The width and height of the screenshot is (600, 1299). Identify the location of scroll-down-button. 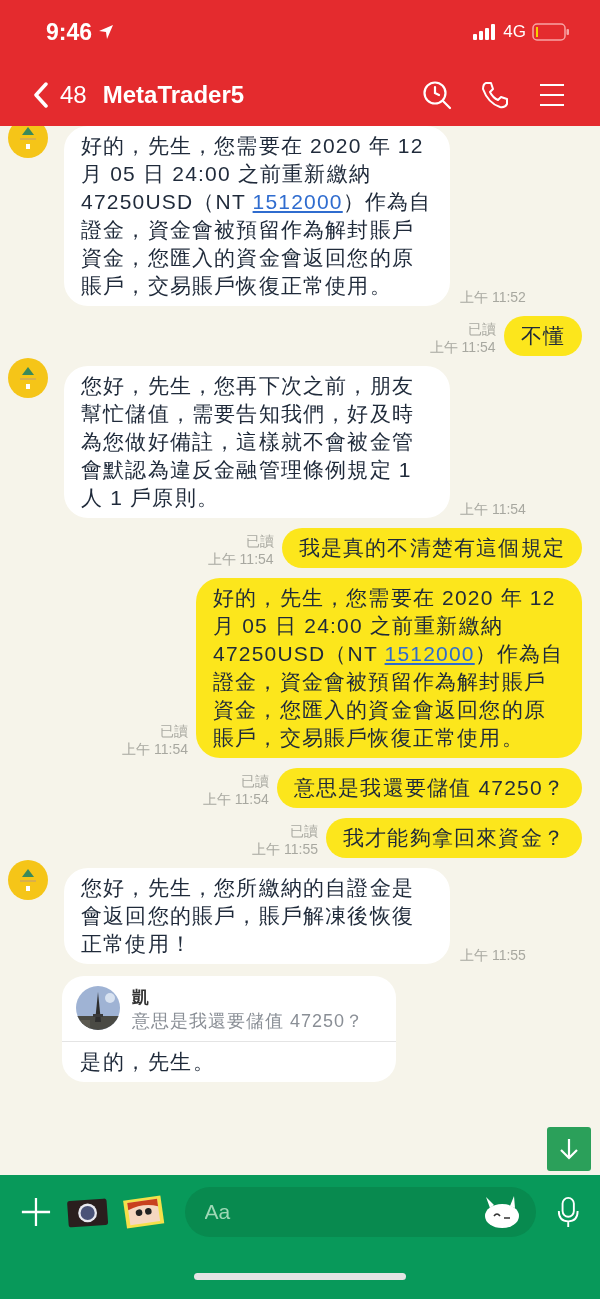
(569, 1149).